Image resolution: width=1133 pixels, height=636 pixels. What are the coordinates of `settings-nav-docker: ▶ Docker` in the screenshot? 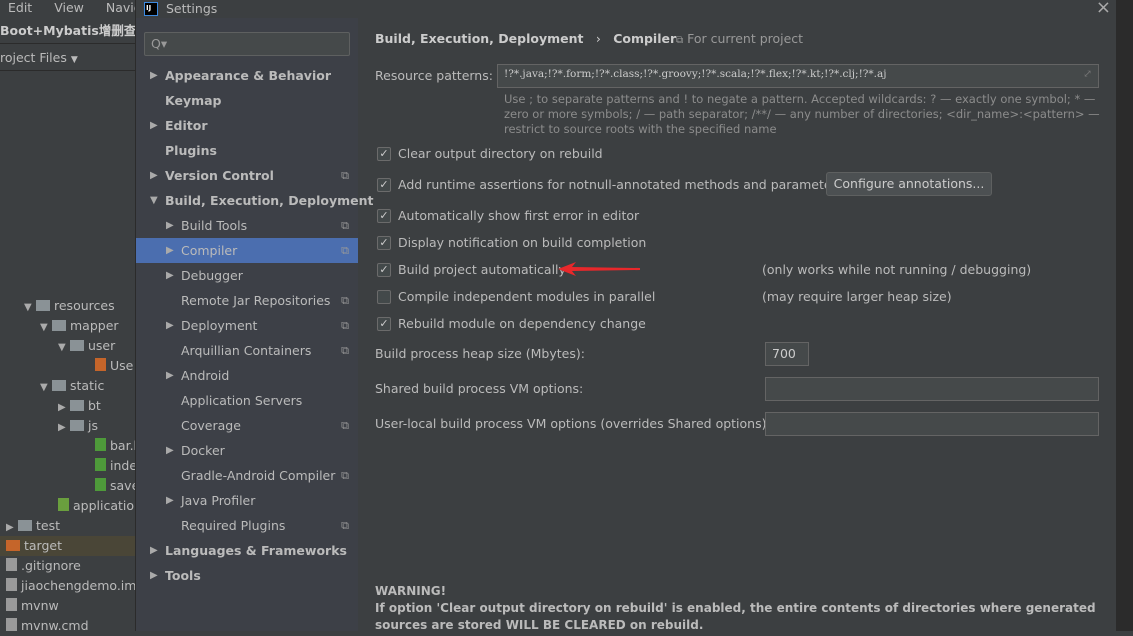 It's located at (247, 450).